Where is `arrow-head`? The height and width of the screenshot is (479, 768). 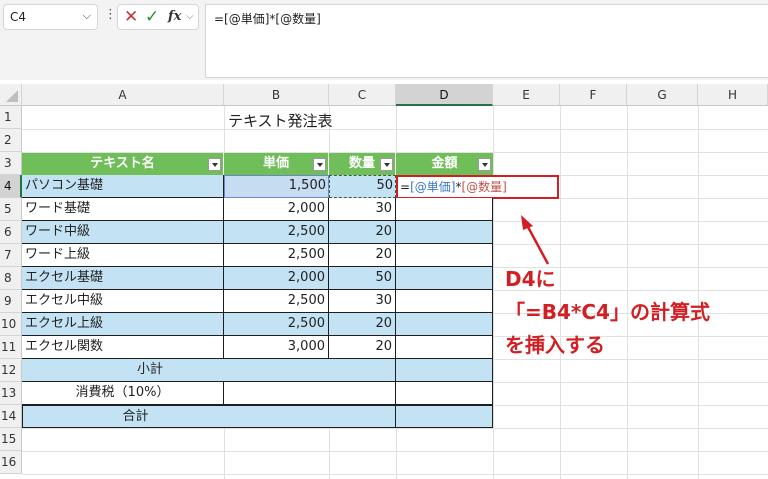
arrow-head is located at coordinates (527, 222).